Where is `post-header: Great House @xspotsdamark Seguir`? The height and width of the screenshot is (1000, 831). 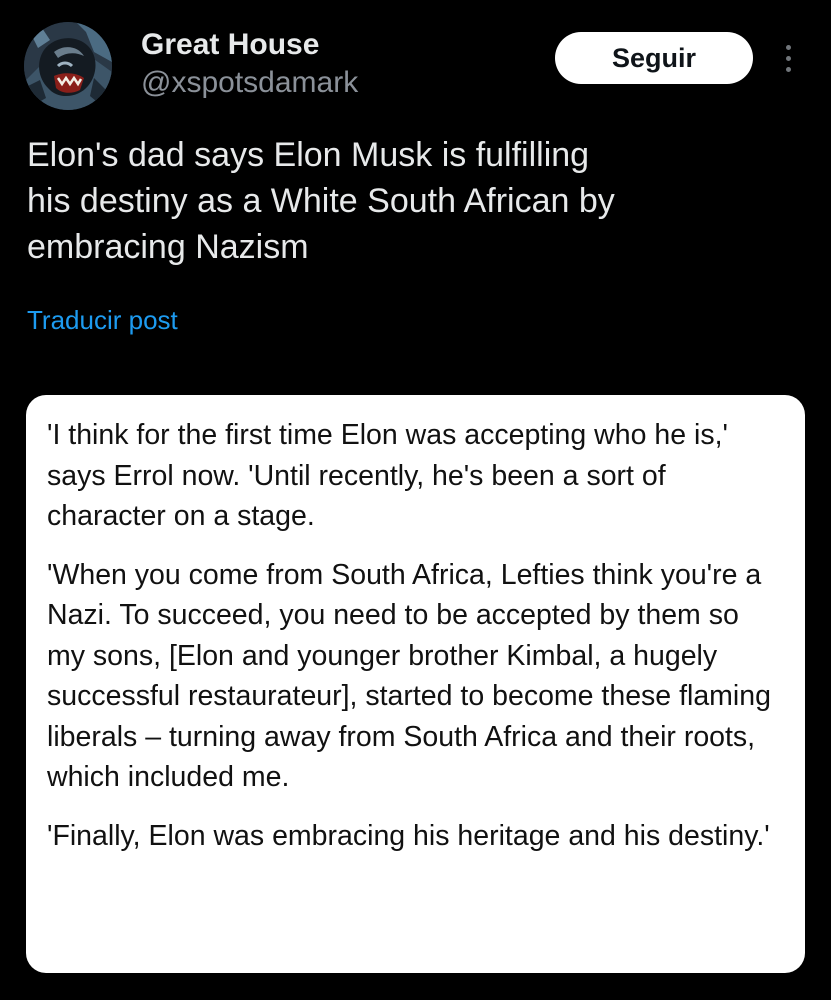 post-header: Great House @xspotsdamark Seguir is located at coordinates (415, 66).